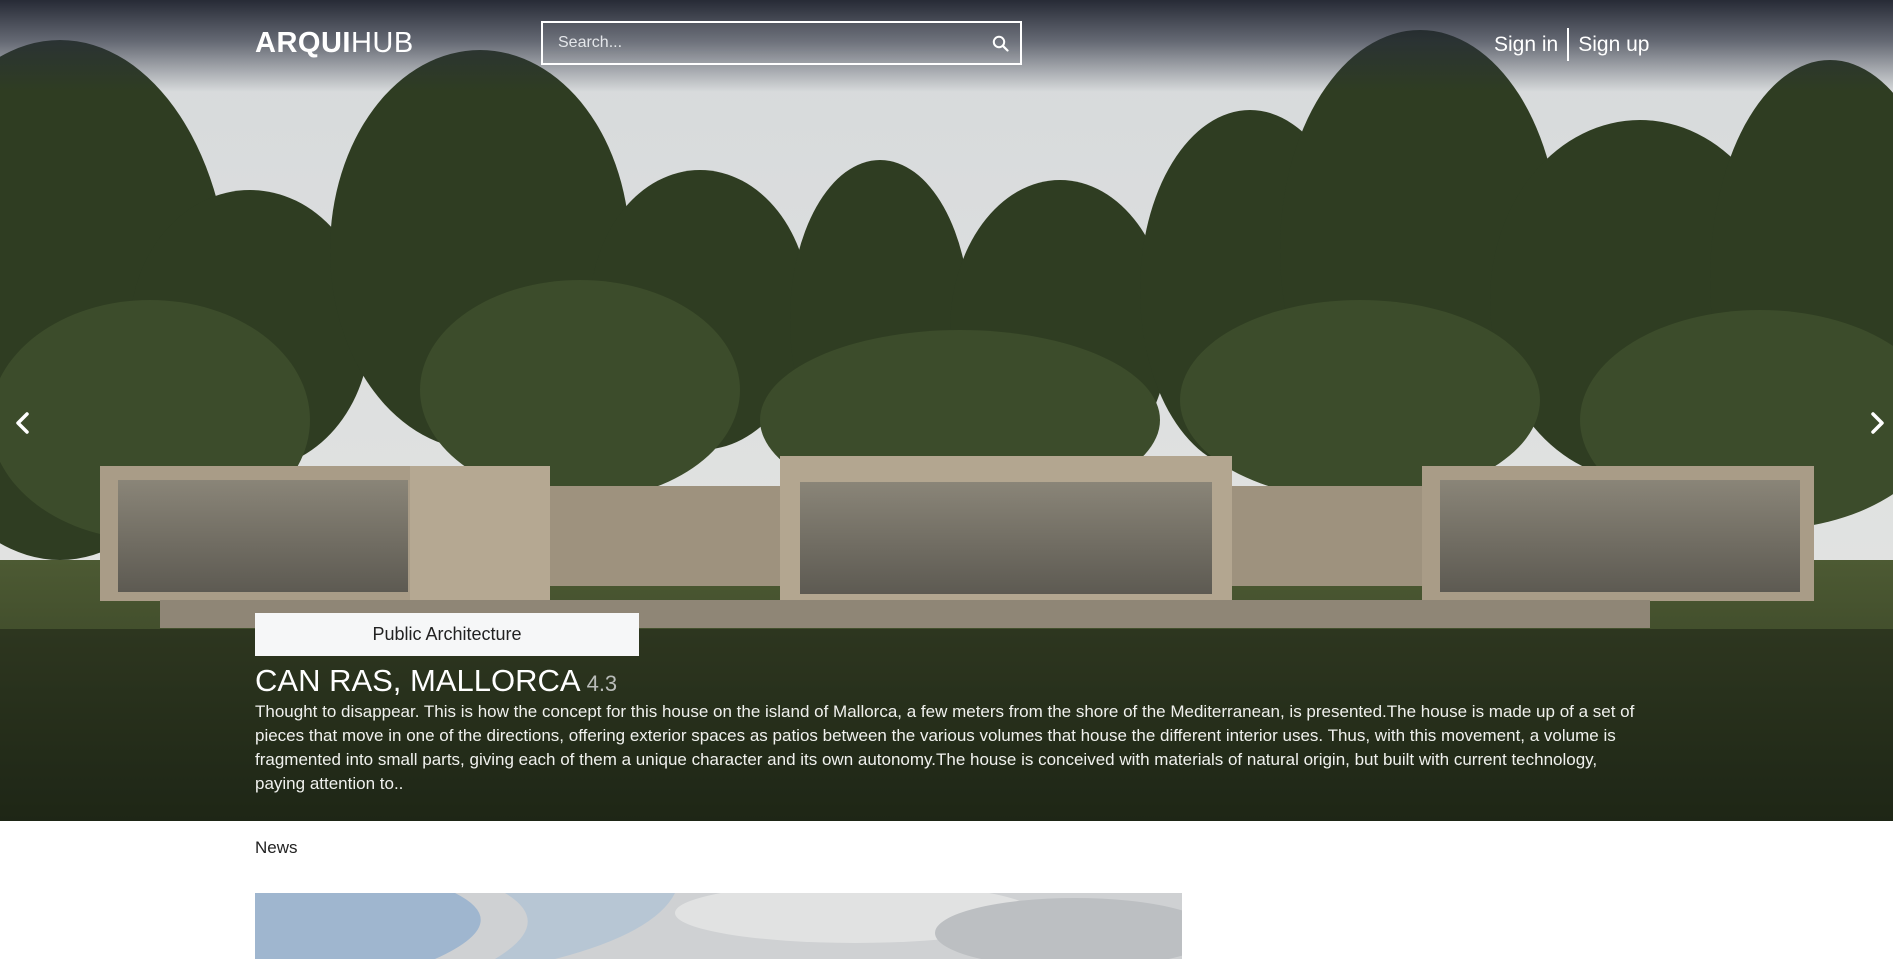 Image resolution: width=1893 pixels, height=959 pixels. Describe the element at coordinates (602, 683) in the screenshot. I see `project-rating: 4.3` at that location.